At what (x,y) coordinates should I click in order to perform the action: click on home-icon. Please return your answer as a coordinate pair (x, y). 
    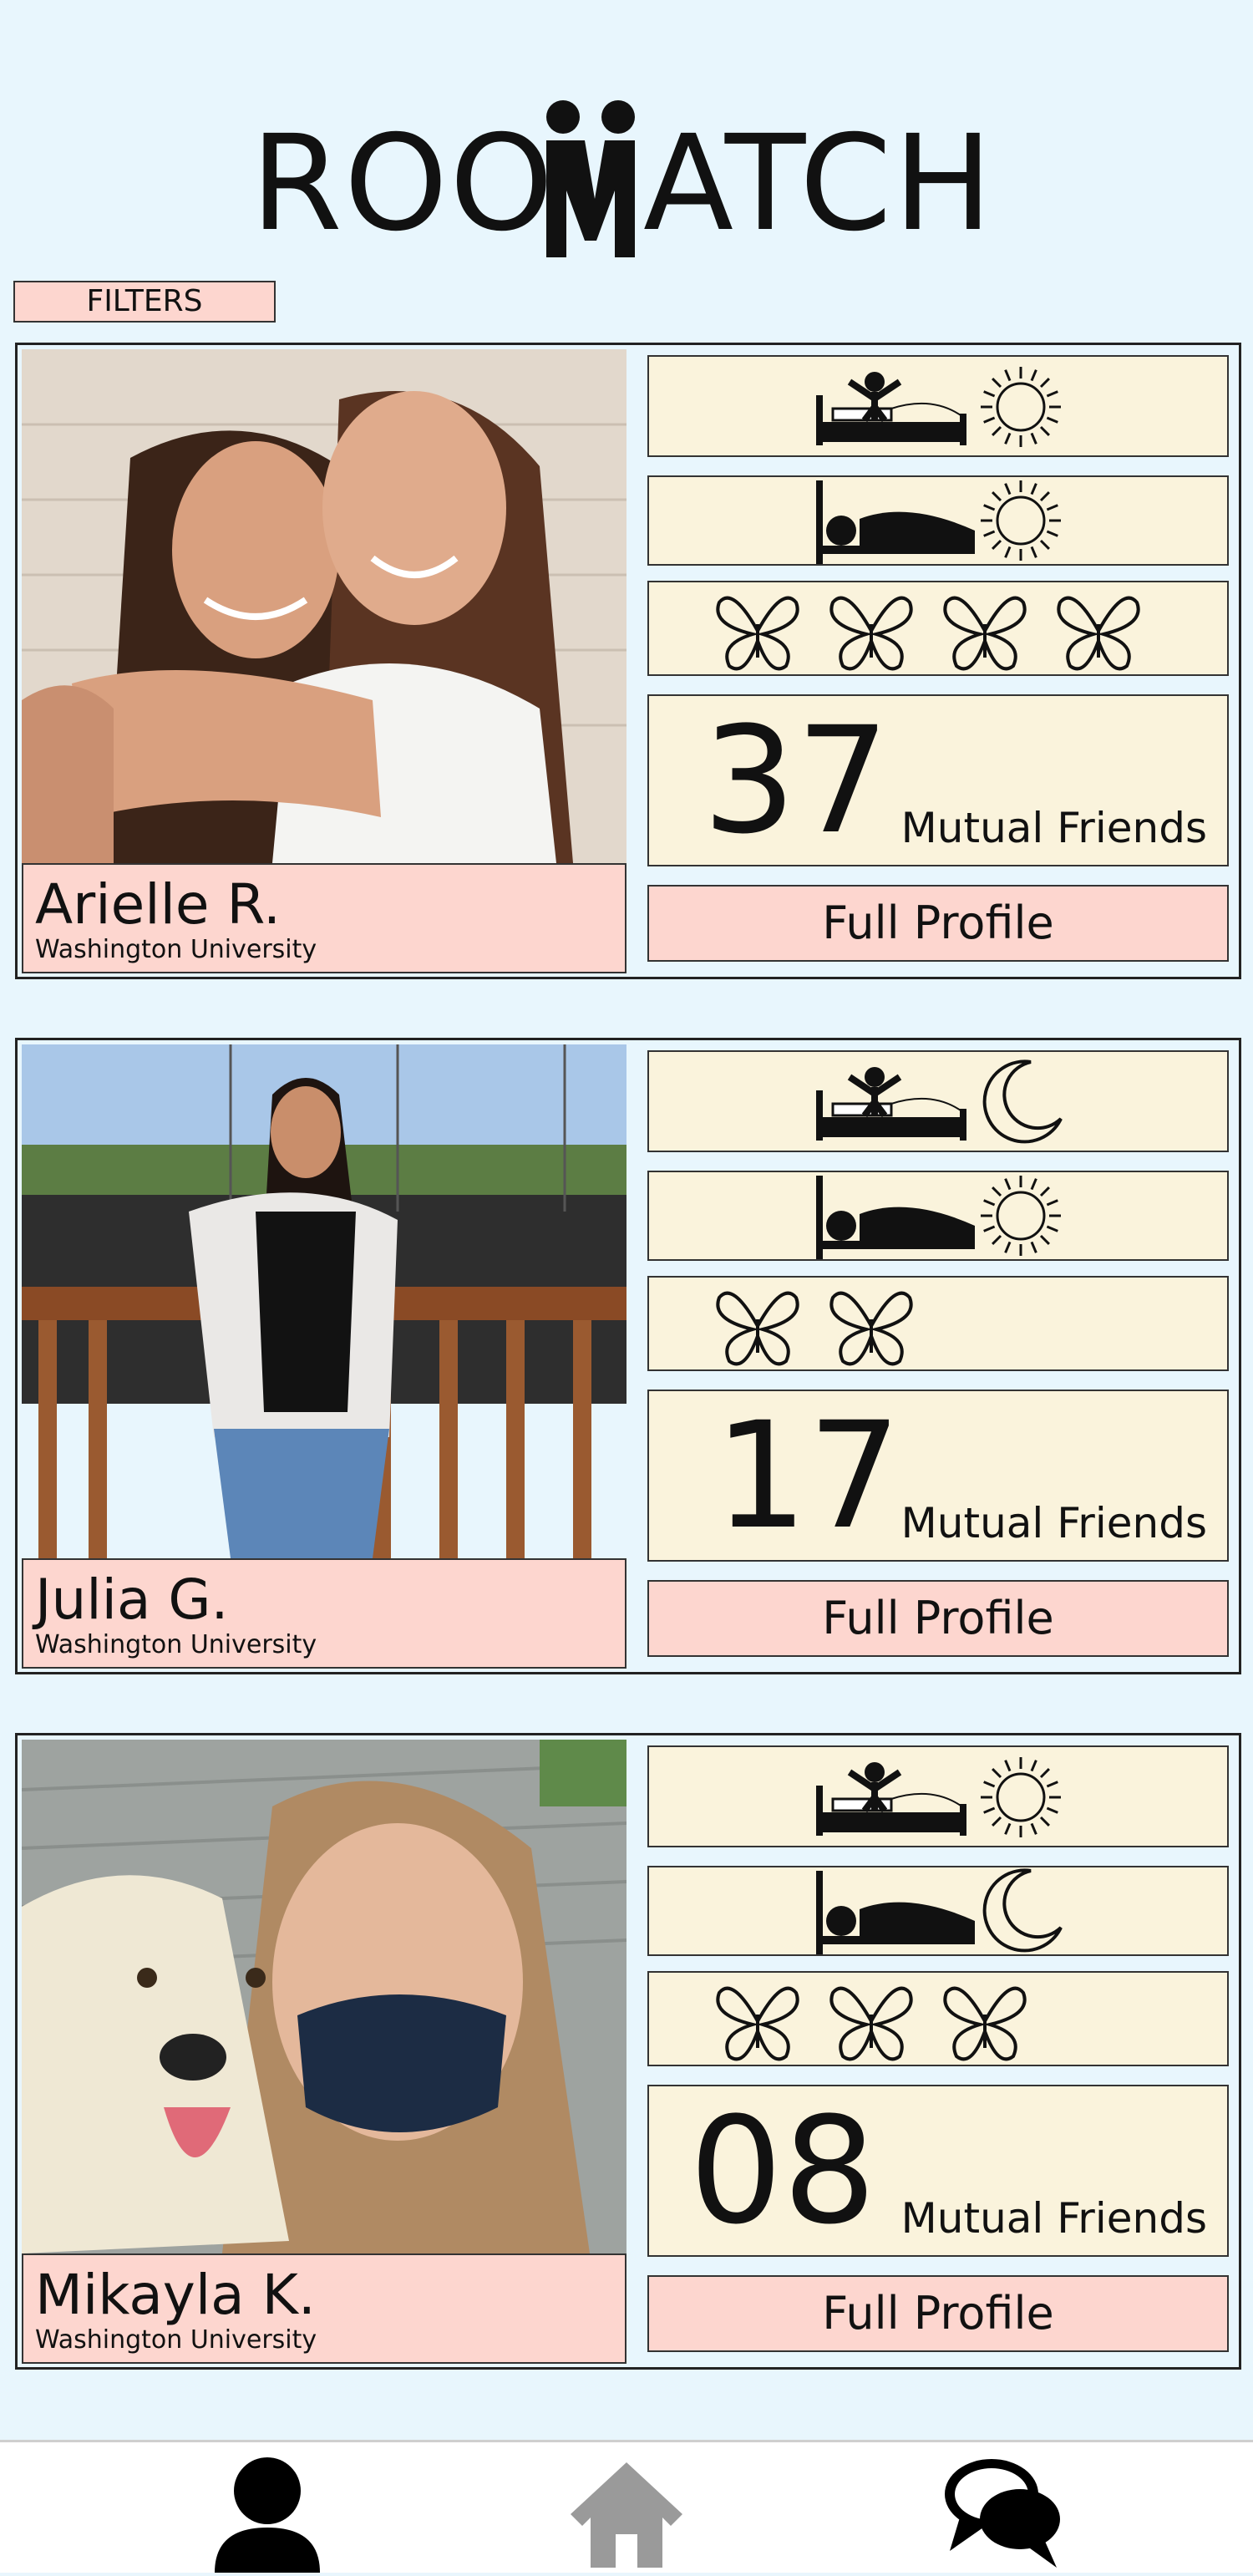
    Looking at the image, I should click on (626, 2515).